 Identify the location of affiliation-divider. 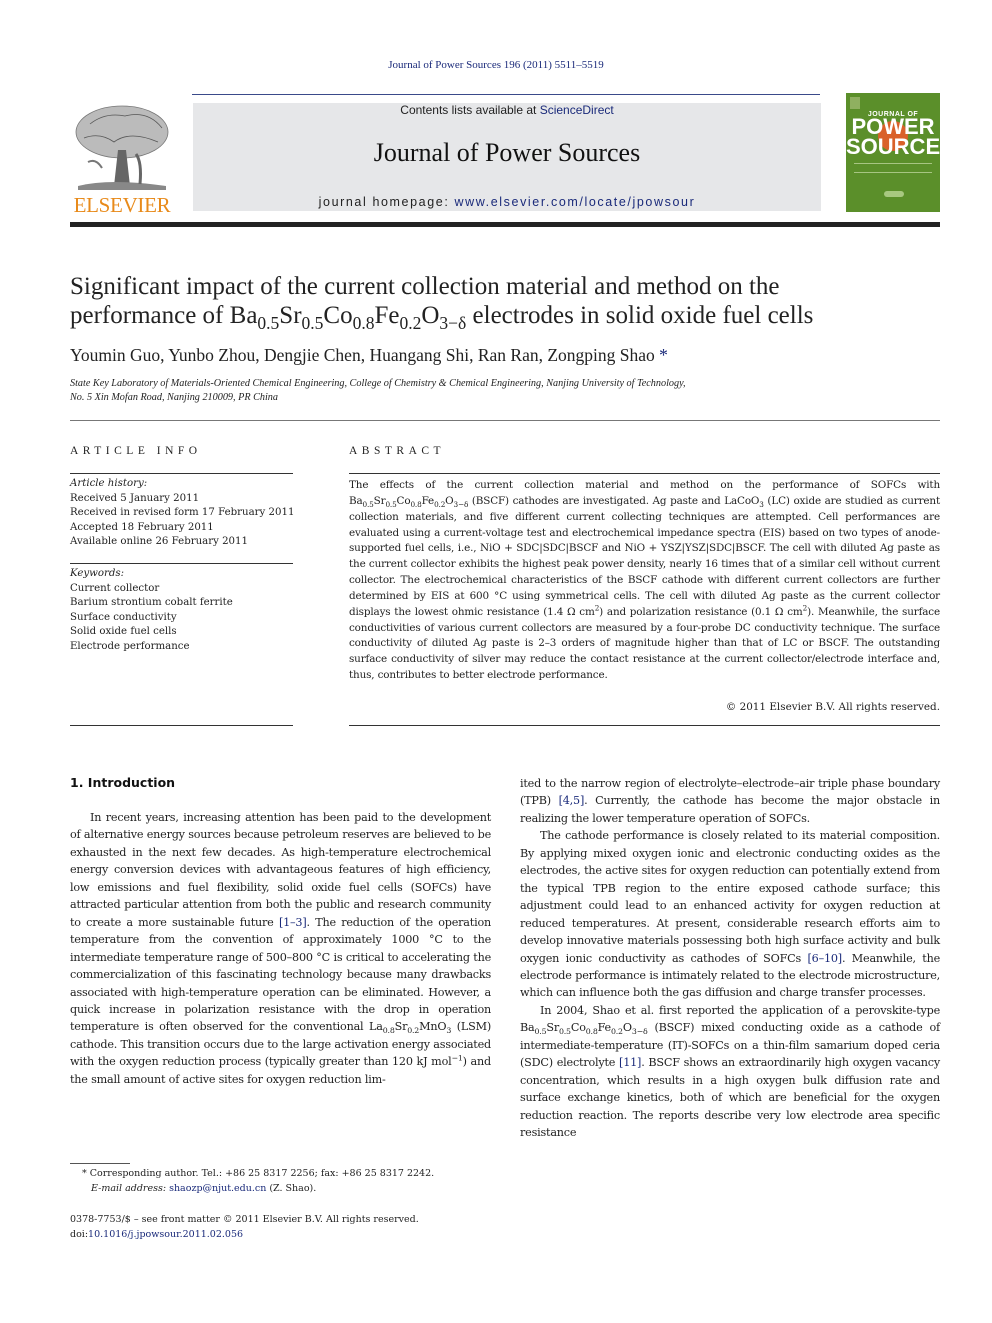
(505, 420).